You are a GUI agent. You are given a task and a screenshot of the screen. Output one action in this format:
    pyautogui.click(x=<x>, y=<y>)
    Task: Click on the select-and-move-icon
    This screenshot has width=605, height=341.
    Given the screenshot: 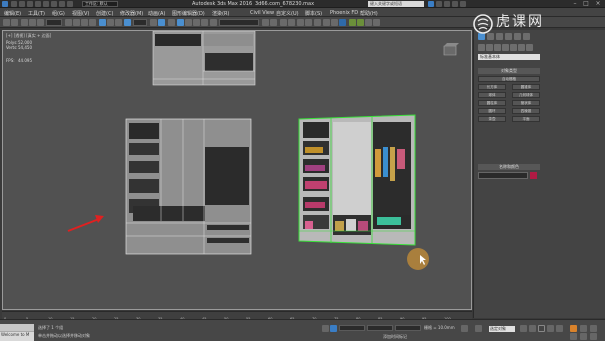 What is the action you would take?
    pyautogui.click(x=102, y=22)
    